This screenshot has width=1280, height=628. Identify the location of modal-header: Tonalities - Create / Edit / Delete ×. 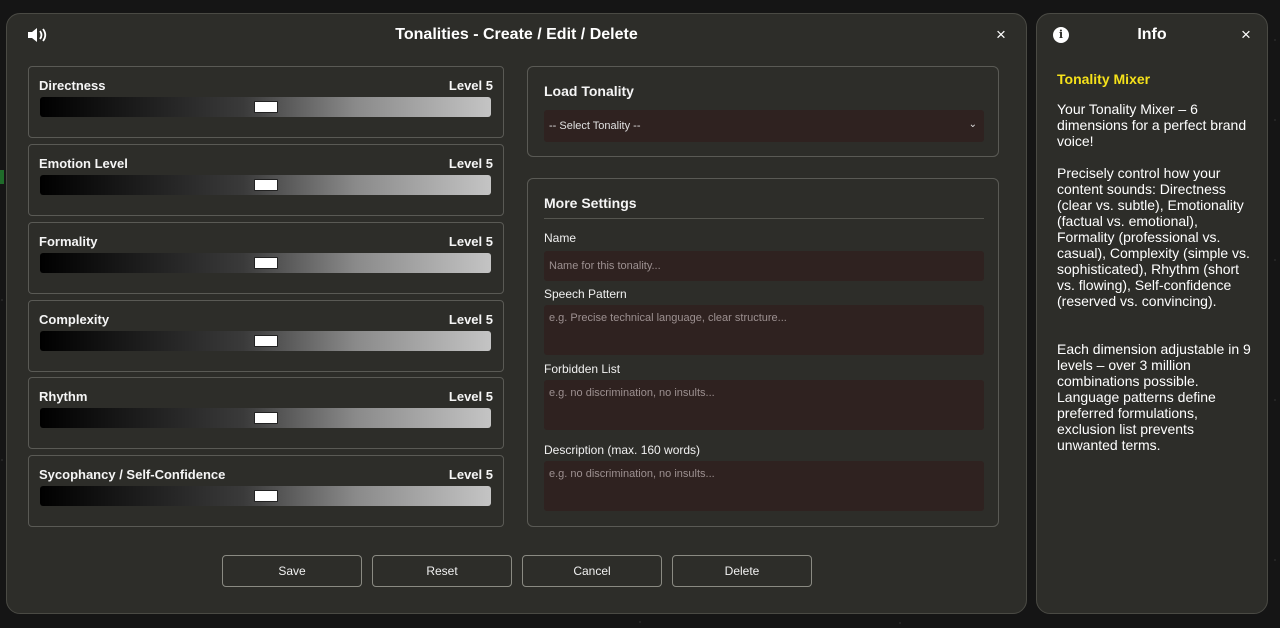
(516, 35).